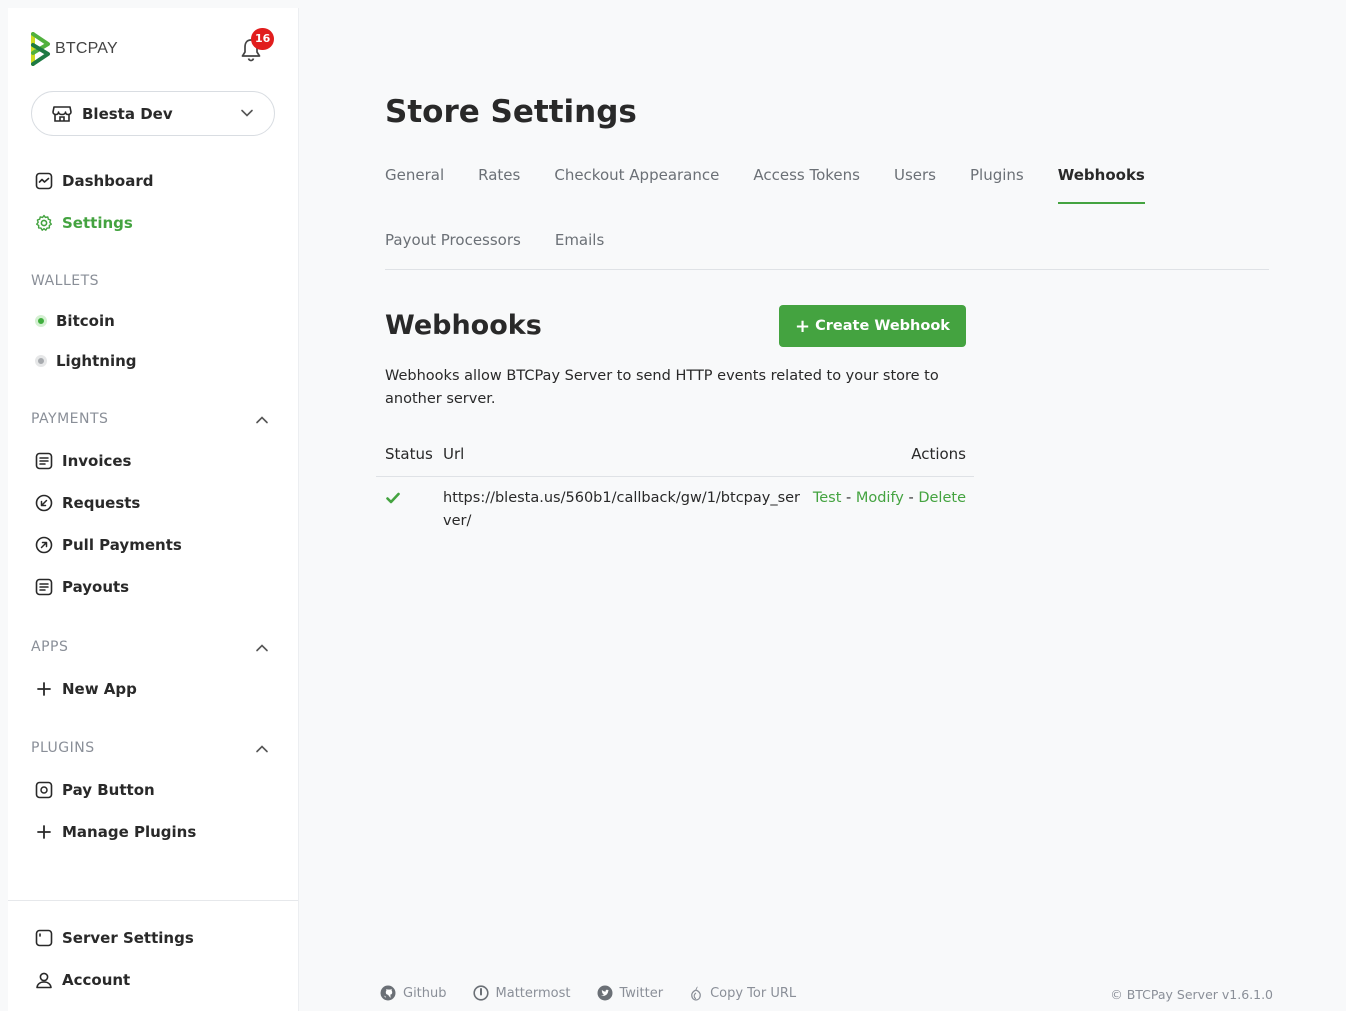  I want to click on column-header-status: Status, so click(409, 454).